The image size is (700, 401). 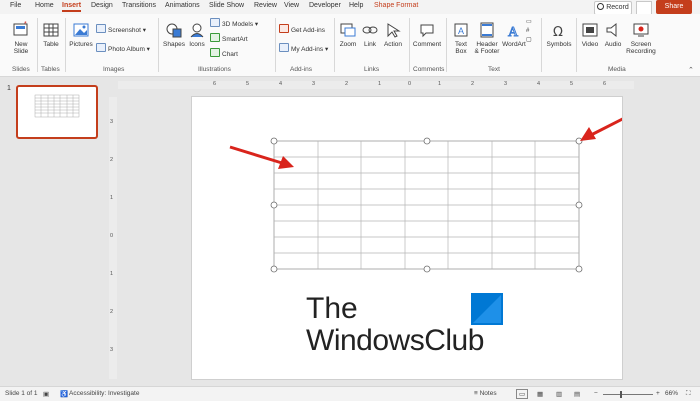 What do you see at coordinates (461, 48) in the screenshot?
I see `text-box-label: Text Box` at bounding box center [461, 48].